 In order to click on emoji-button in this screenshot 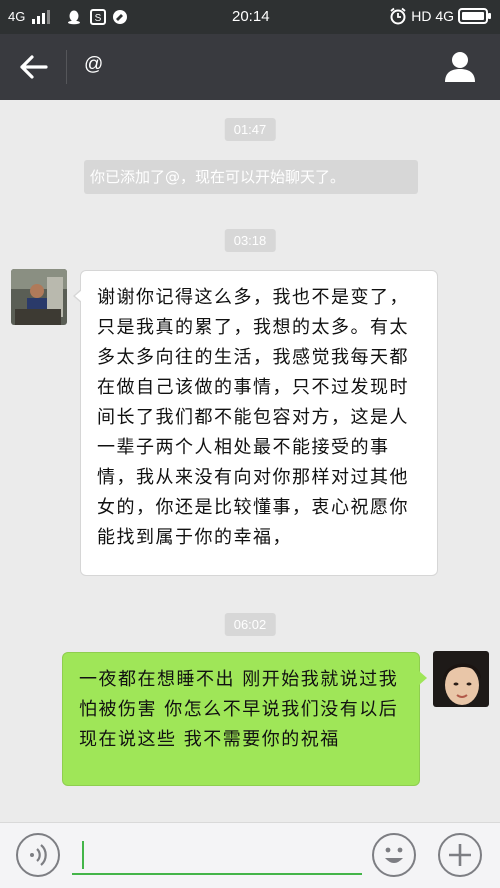, I will do `click(394, 855)`.